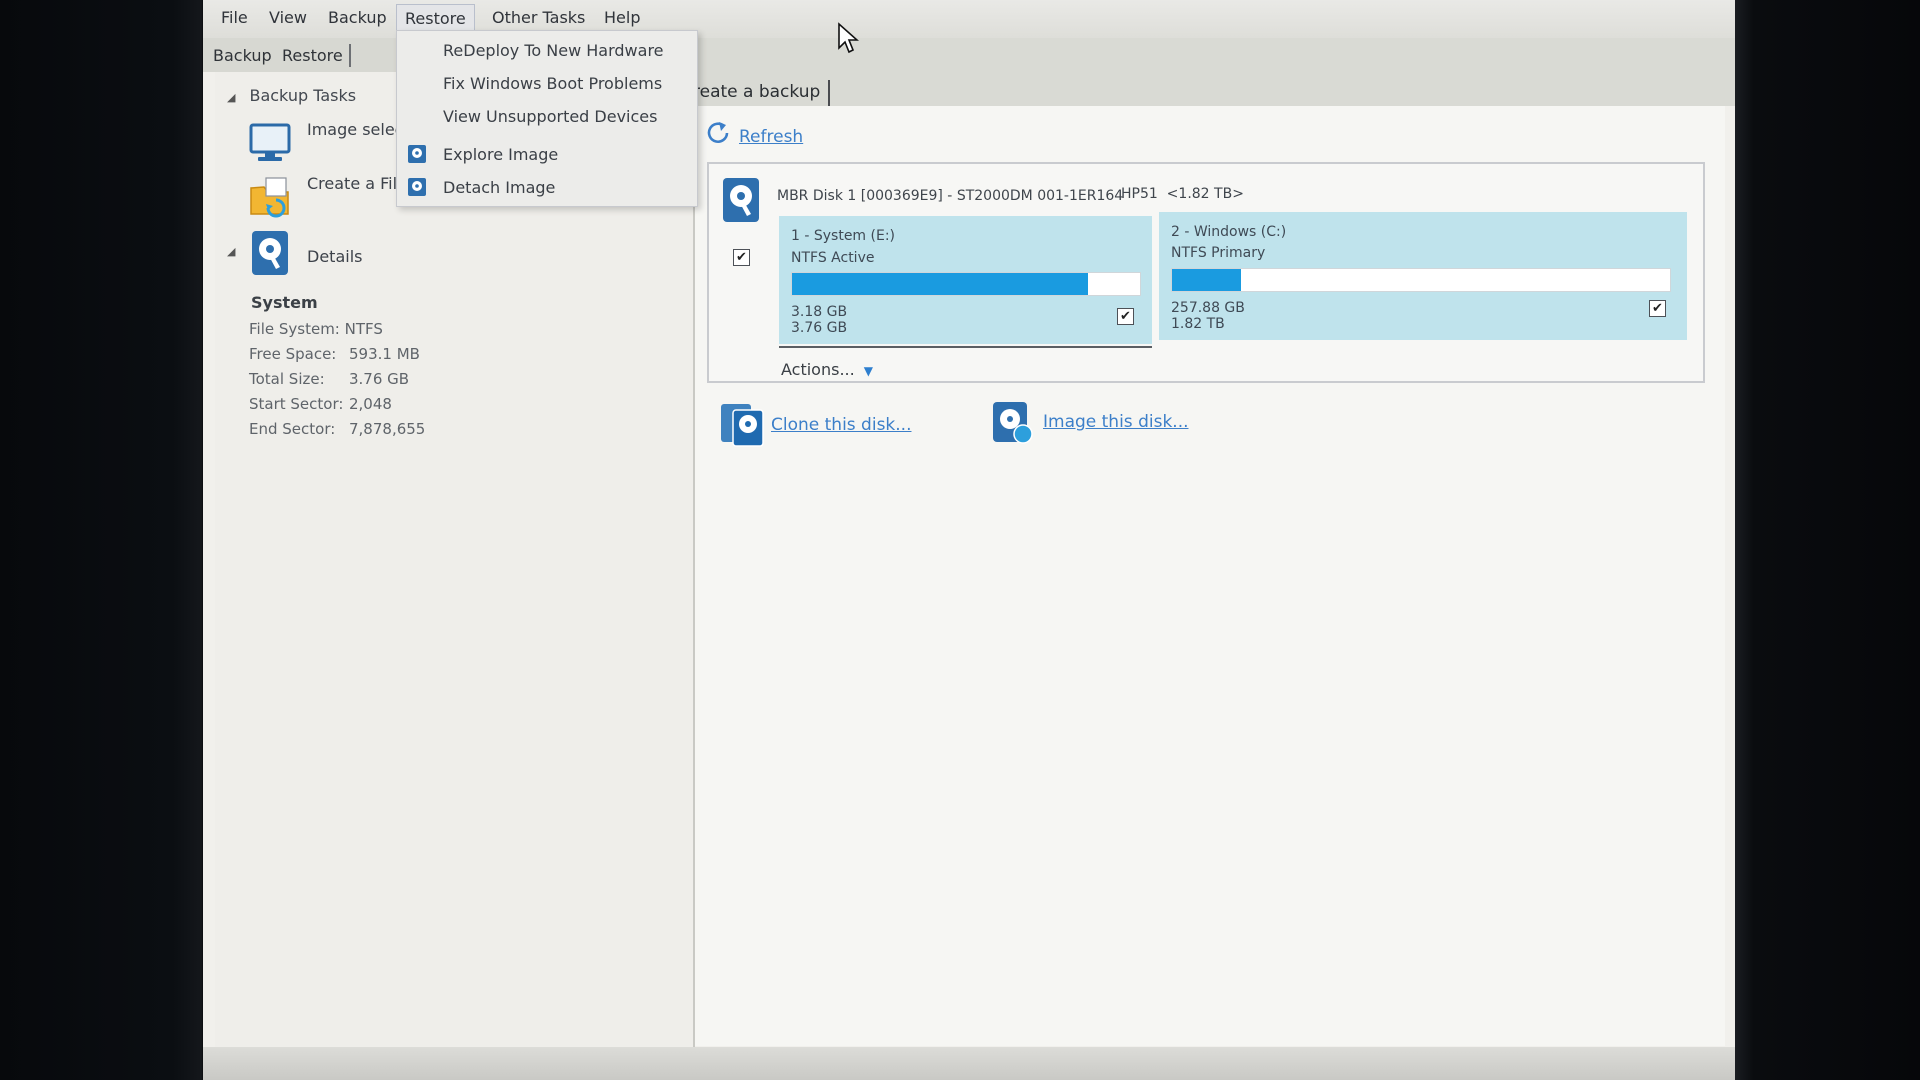 The height and width of the screenshot is (1080, 1920). I want to click on menu-item-unsupported-devices: View Unsupported Devices, so click(550, 116).